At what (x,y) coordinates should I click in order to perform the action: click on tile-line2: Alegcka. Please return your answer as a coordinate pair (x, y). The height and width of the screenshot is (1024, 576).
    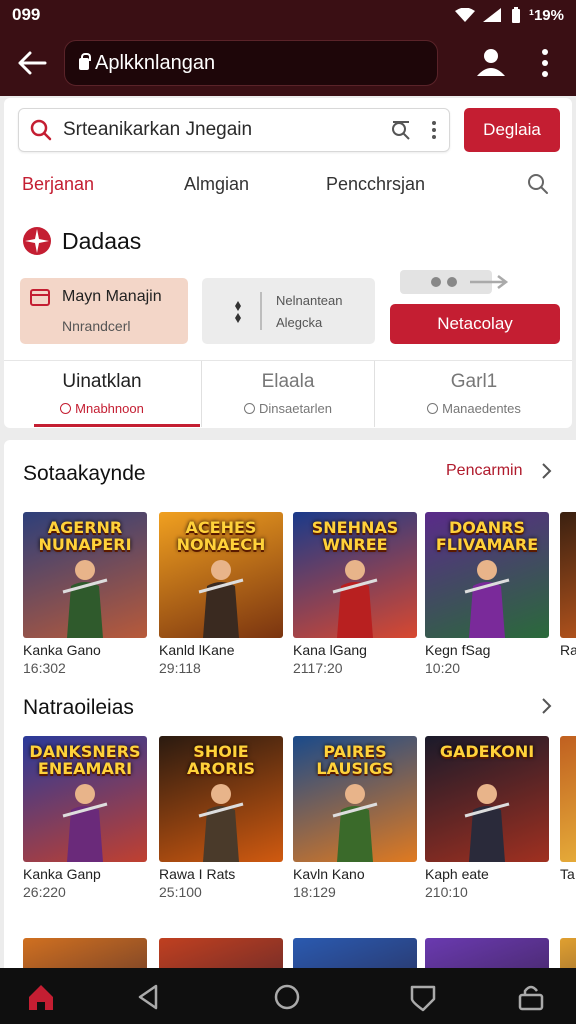
    Looking at the image, I should click on (299, 322).